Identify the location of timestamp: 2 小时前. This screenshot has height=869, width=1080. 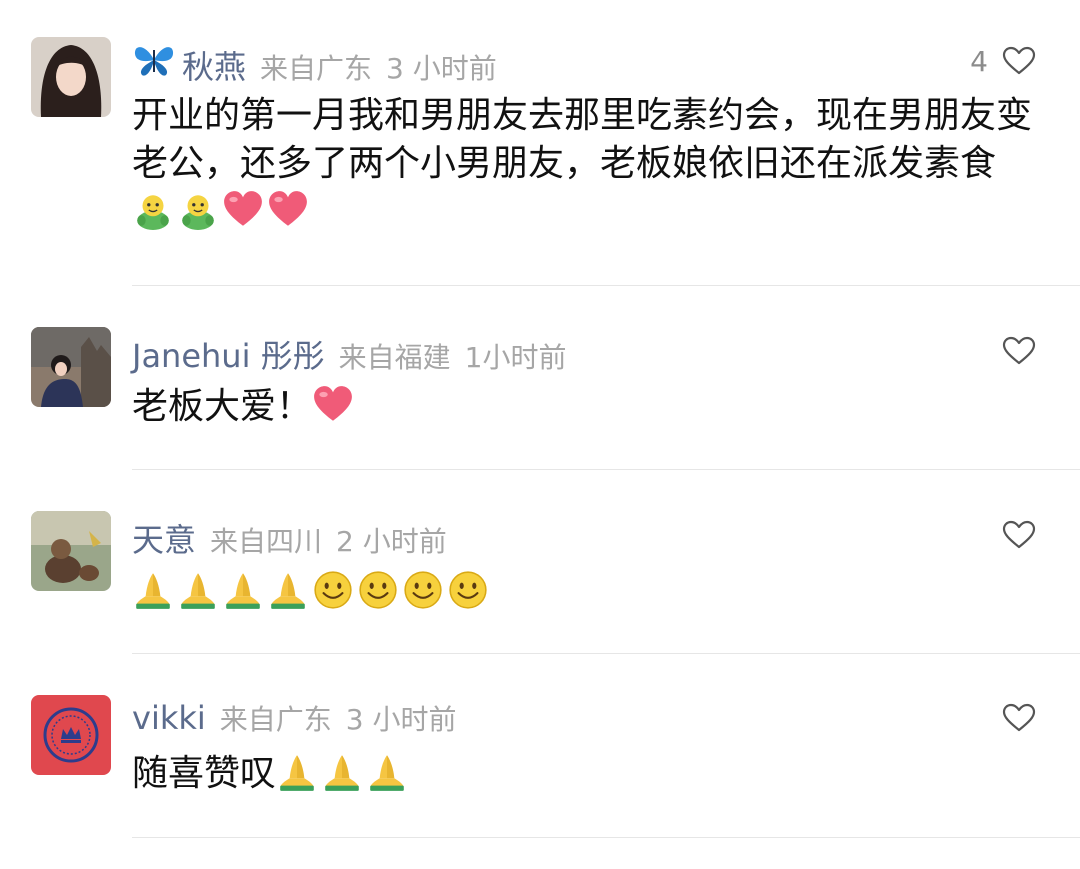
(391, 541).